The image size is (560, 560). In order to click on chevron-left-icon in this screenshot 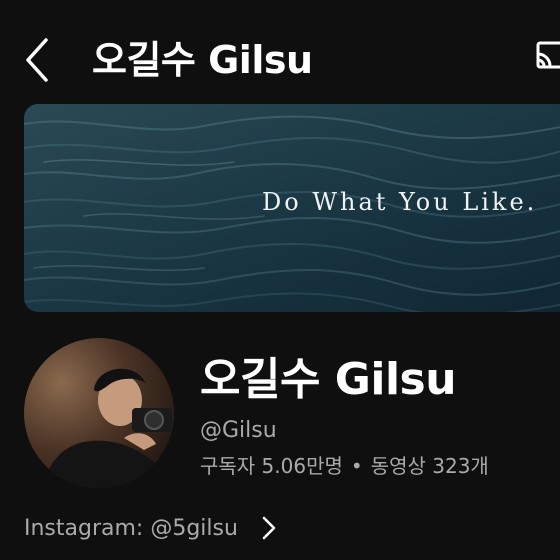, I will do `click(37, 60)`.